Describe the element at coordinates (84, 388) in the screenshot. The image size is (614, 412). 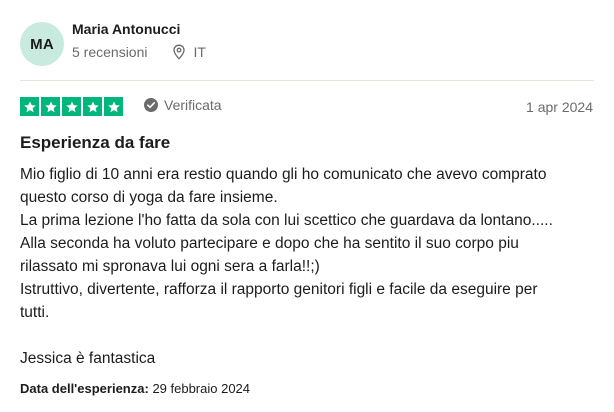
I see `experience-date-label: Data dell'esperienza:` at that location.